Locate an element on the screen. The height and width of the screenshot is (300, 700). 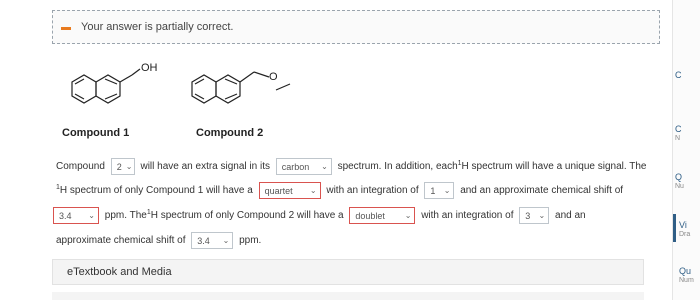
text-ppm-the: ppm. The is located at coordinates (125, 216).